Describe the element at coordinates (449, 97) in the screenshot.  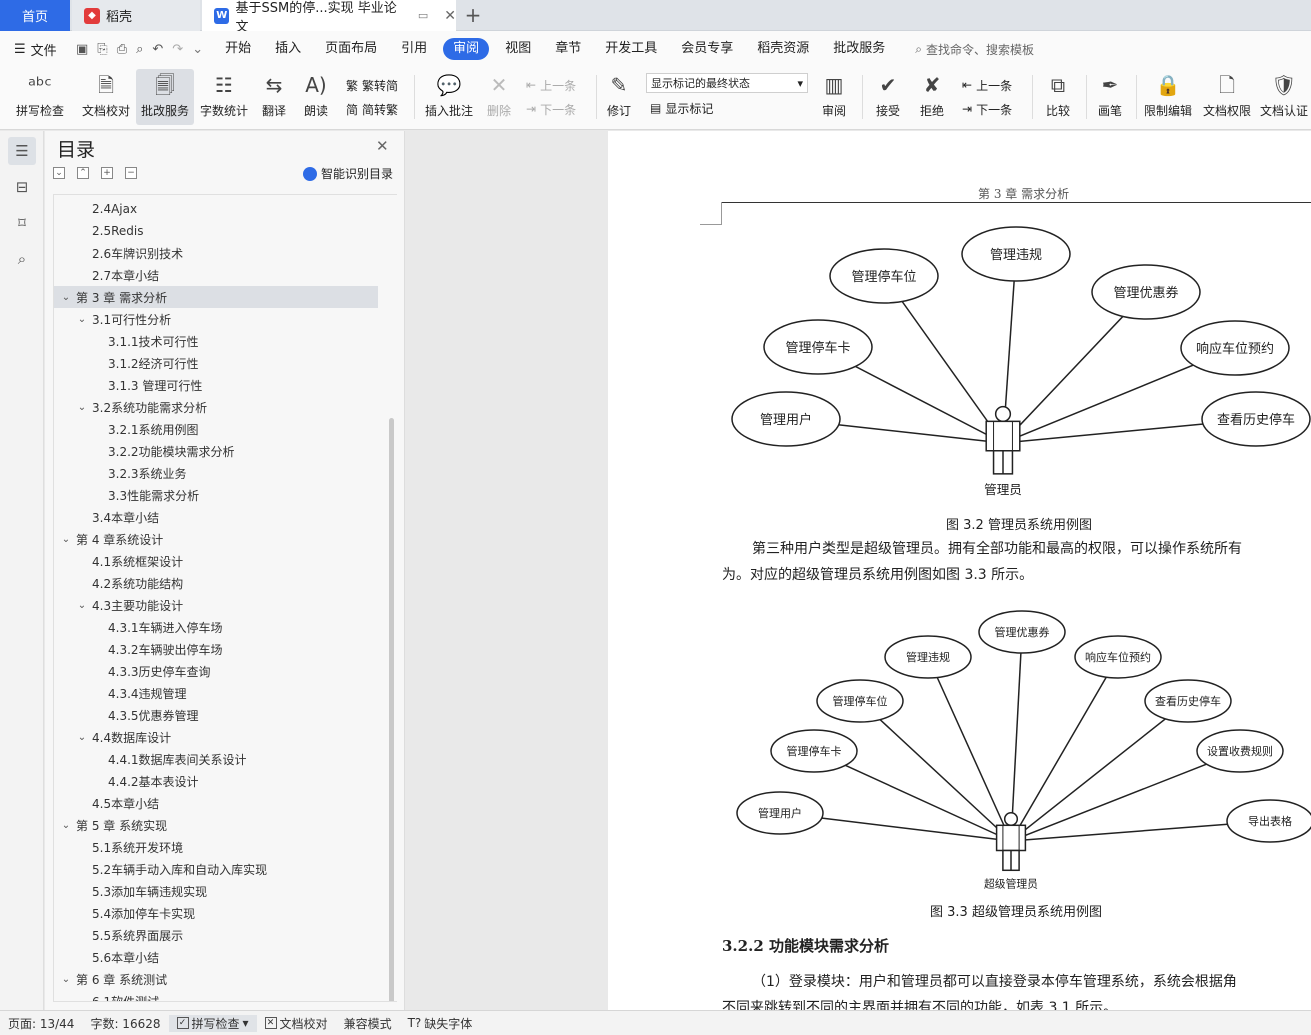
I see `insert-comment-button: 💬 插入批注` at that location.